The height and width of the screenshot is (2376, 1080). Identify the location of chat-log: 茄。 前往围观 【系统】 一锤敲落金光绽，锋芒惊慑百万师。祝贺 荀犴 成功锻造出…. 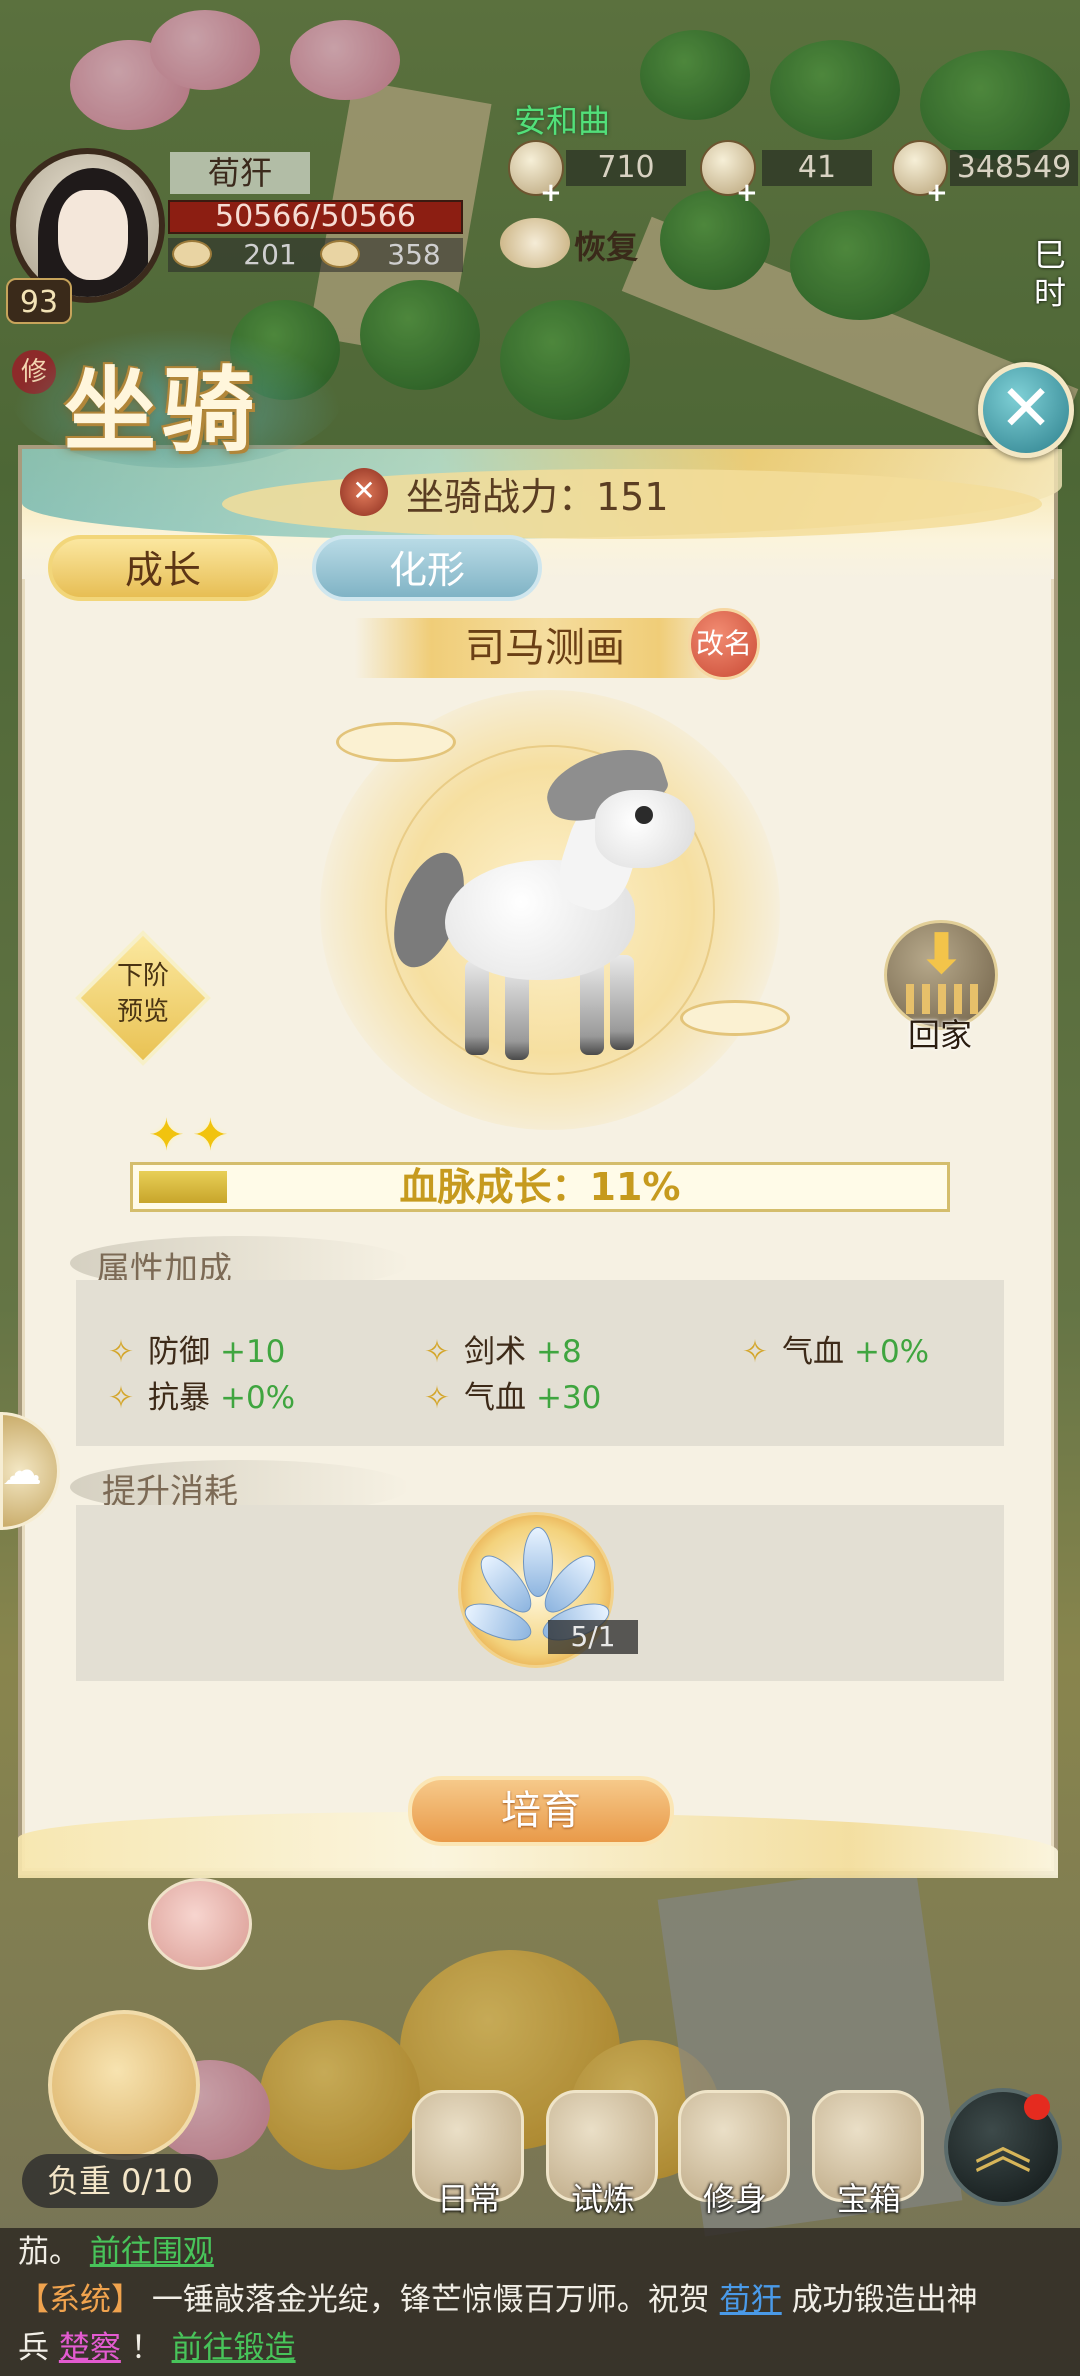
(540, 2302).